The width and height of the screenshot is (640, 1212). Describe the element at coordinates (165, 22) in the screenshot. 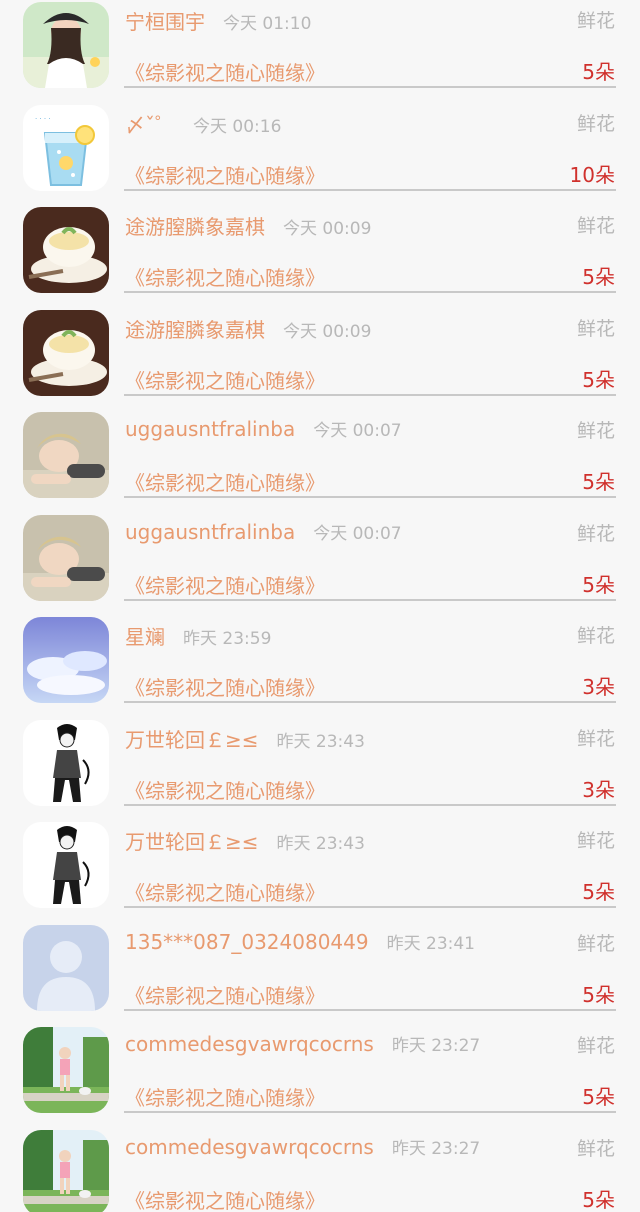

I see `user-name-text: 宁桓围宇` at that location.